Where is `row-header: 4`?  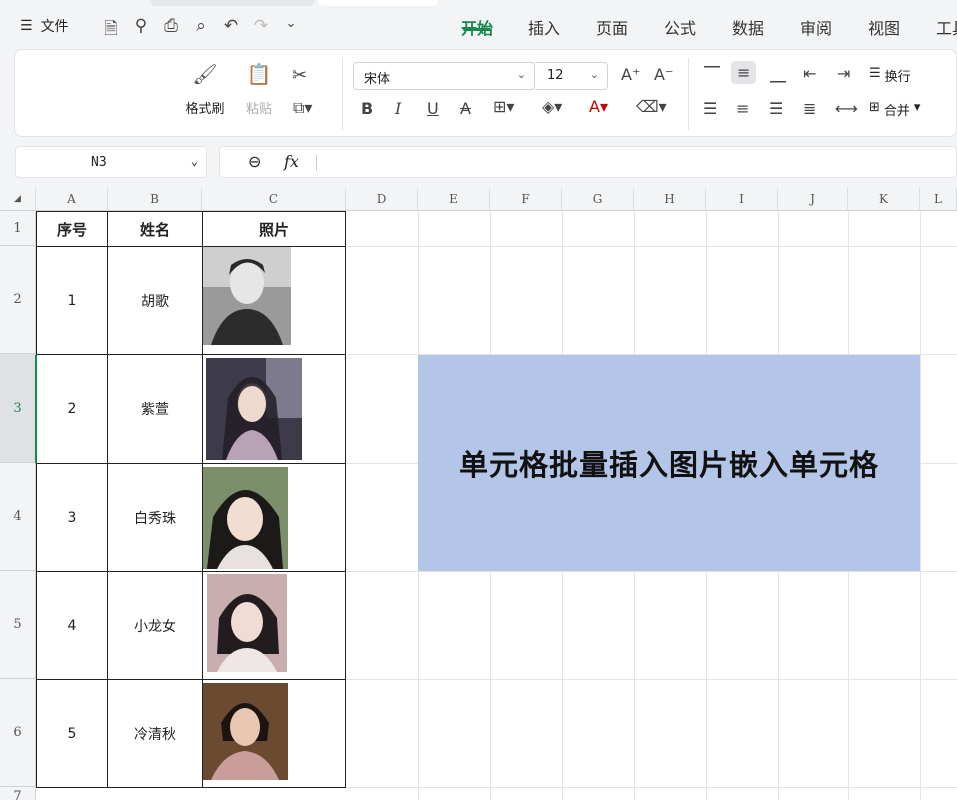
row-header: 4 is located at coordinates (18, 517).